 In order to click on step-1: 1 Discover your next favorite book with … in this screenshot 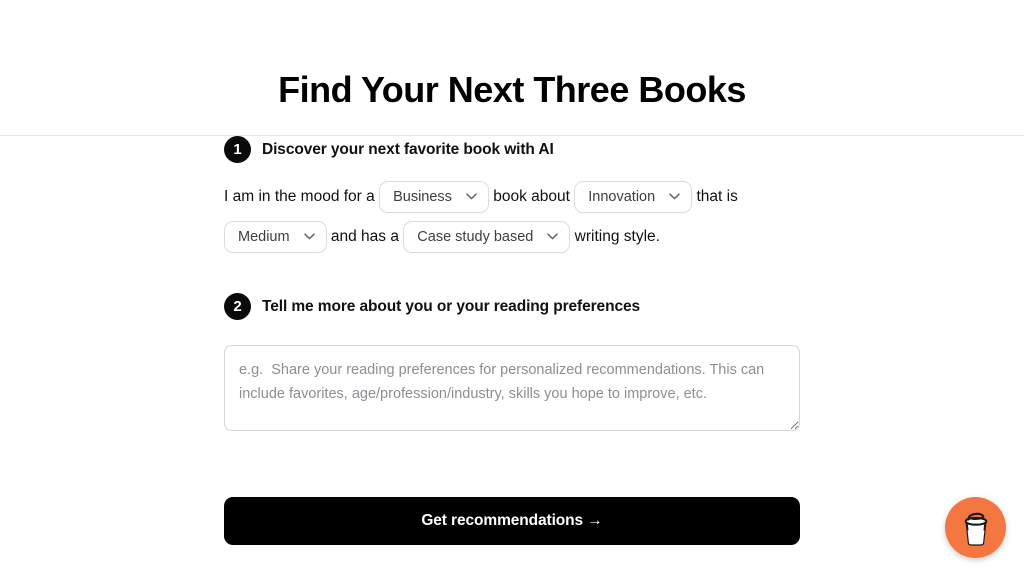, I will do `click(512, 196)`.